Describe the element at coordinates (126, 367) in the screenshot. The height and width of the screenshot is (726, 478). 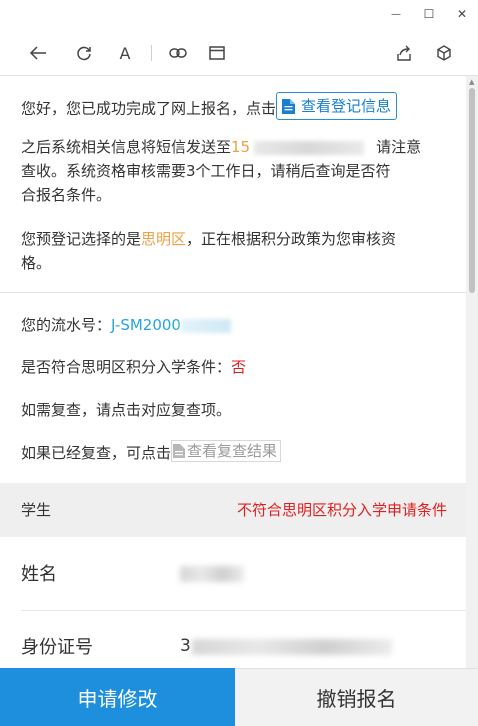
I see `eligibility-label: 是否符合思明区积分入学条件：` at that location.